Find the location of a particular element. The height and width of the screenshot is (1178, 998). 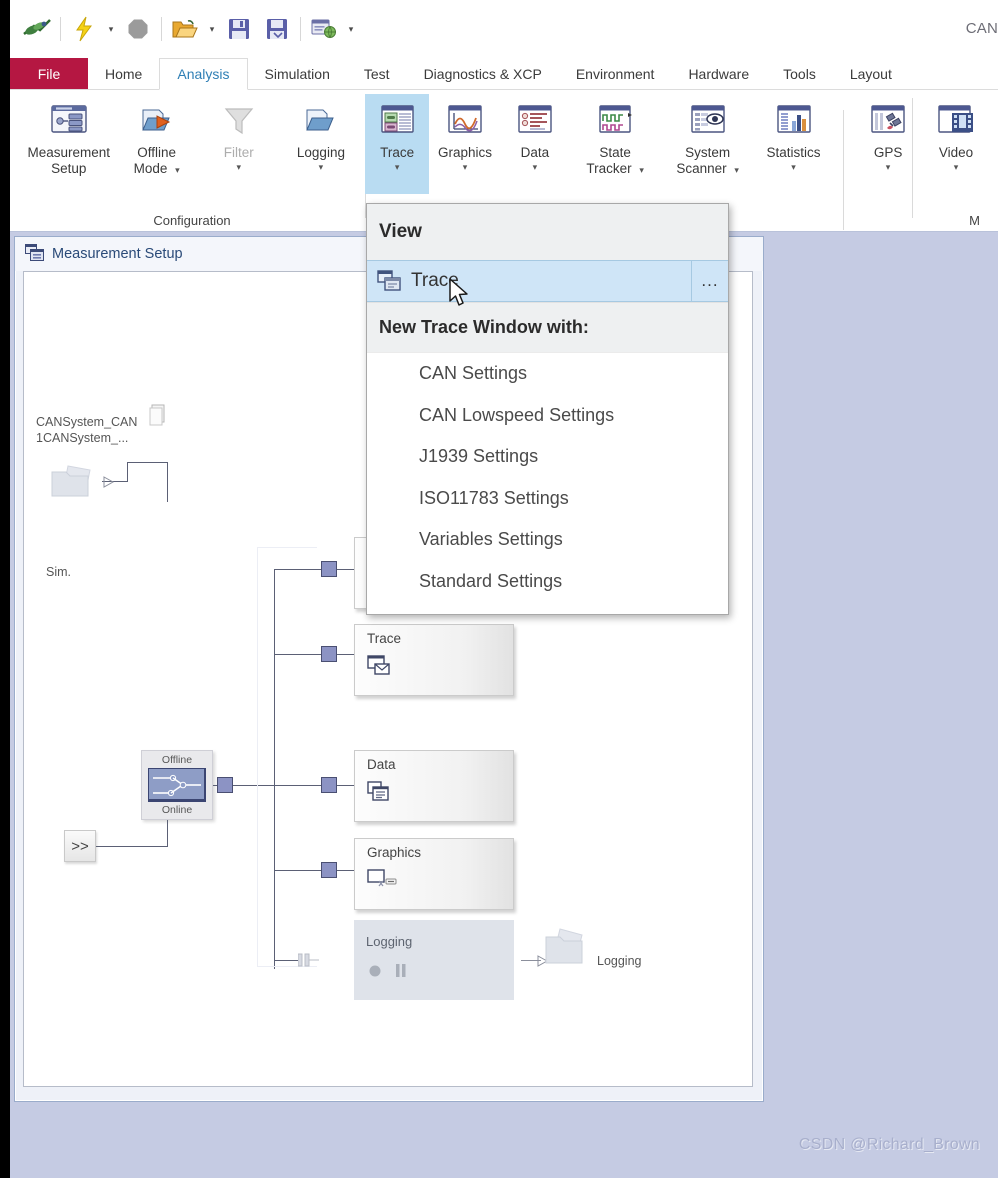

diagram-block-trace: Trace is located at coordinates (434, 660).